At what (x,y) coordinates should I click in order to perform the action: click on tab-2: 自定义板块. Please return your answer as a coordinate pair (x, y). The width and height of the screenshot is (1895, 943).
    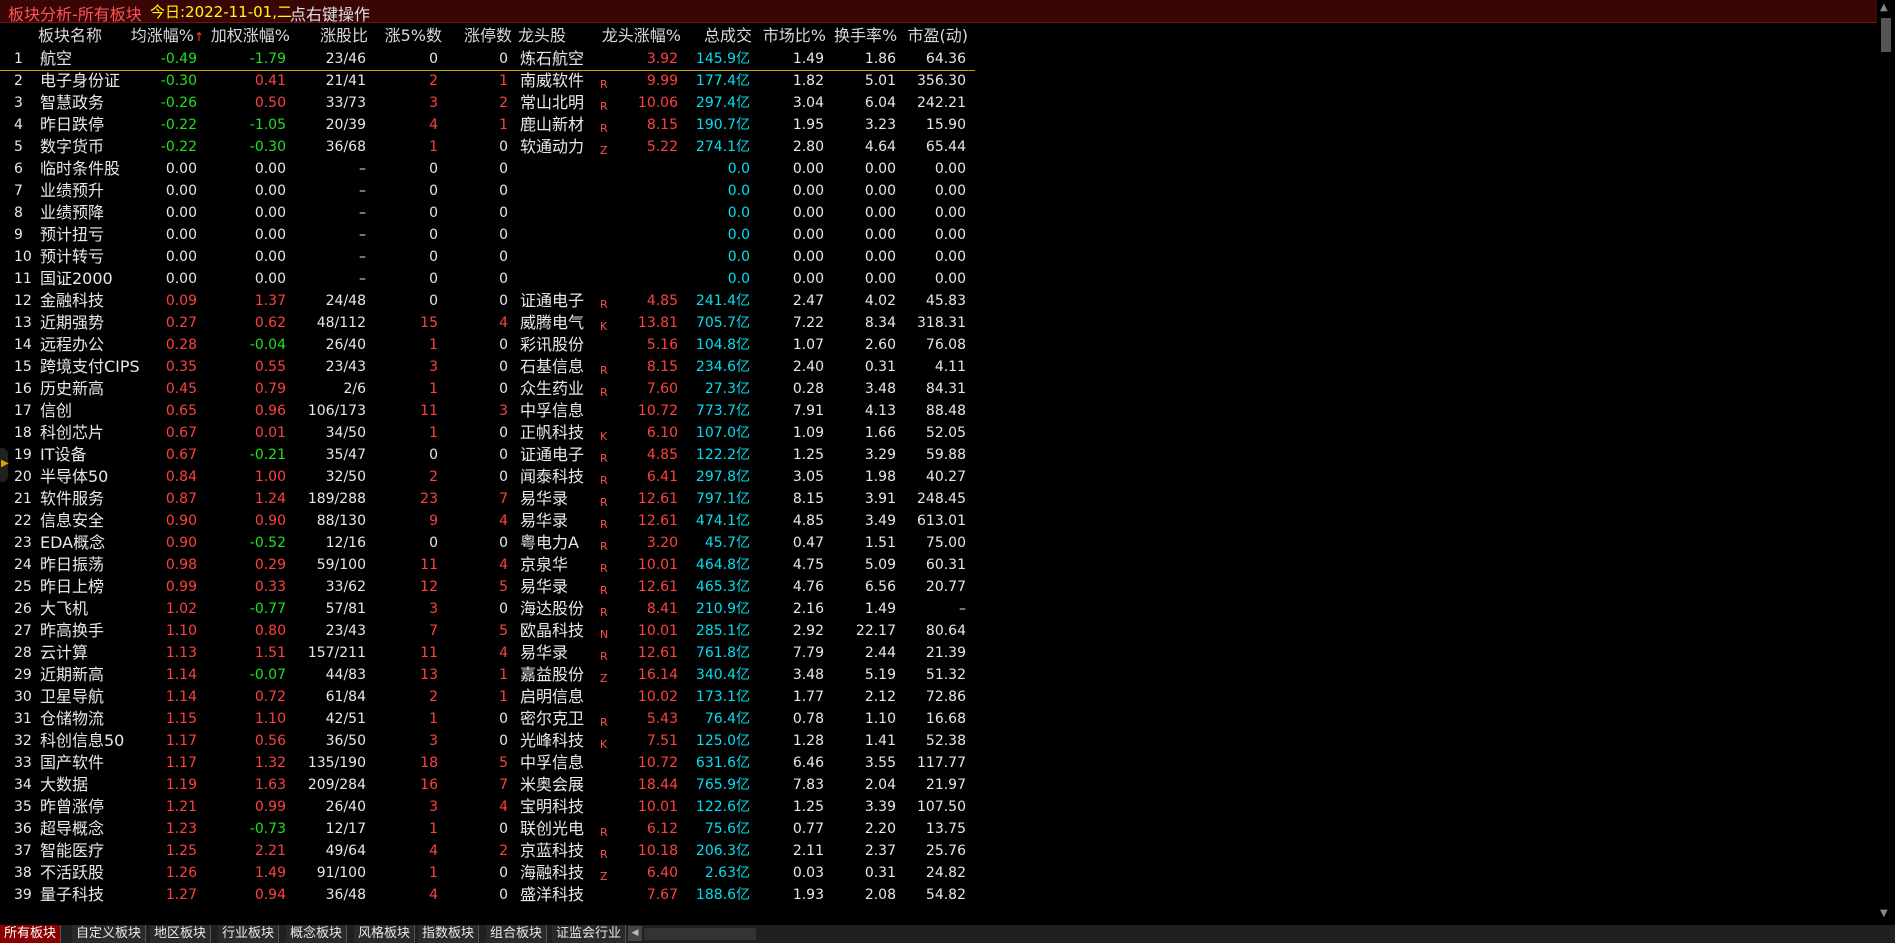
    Looking at the image, I should click on (109, 934).